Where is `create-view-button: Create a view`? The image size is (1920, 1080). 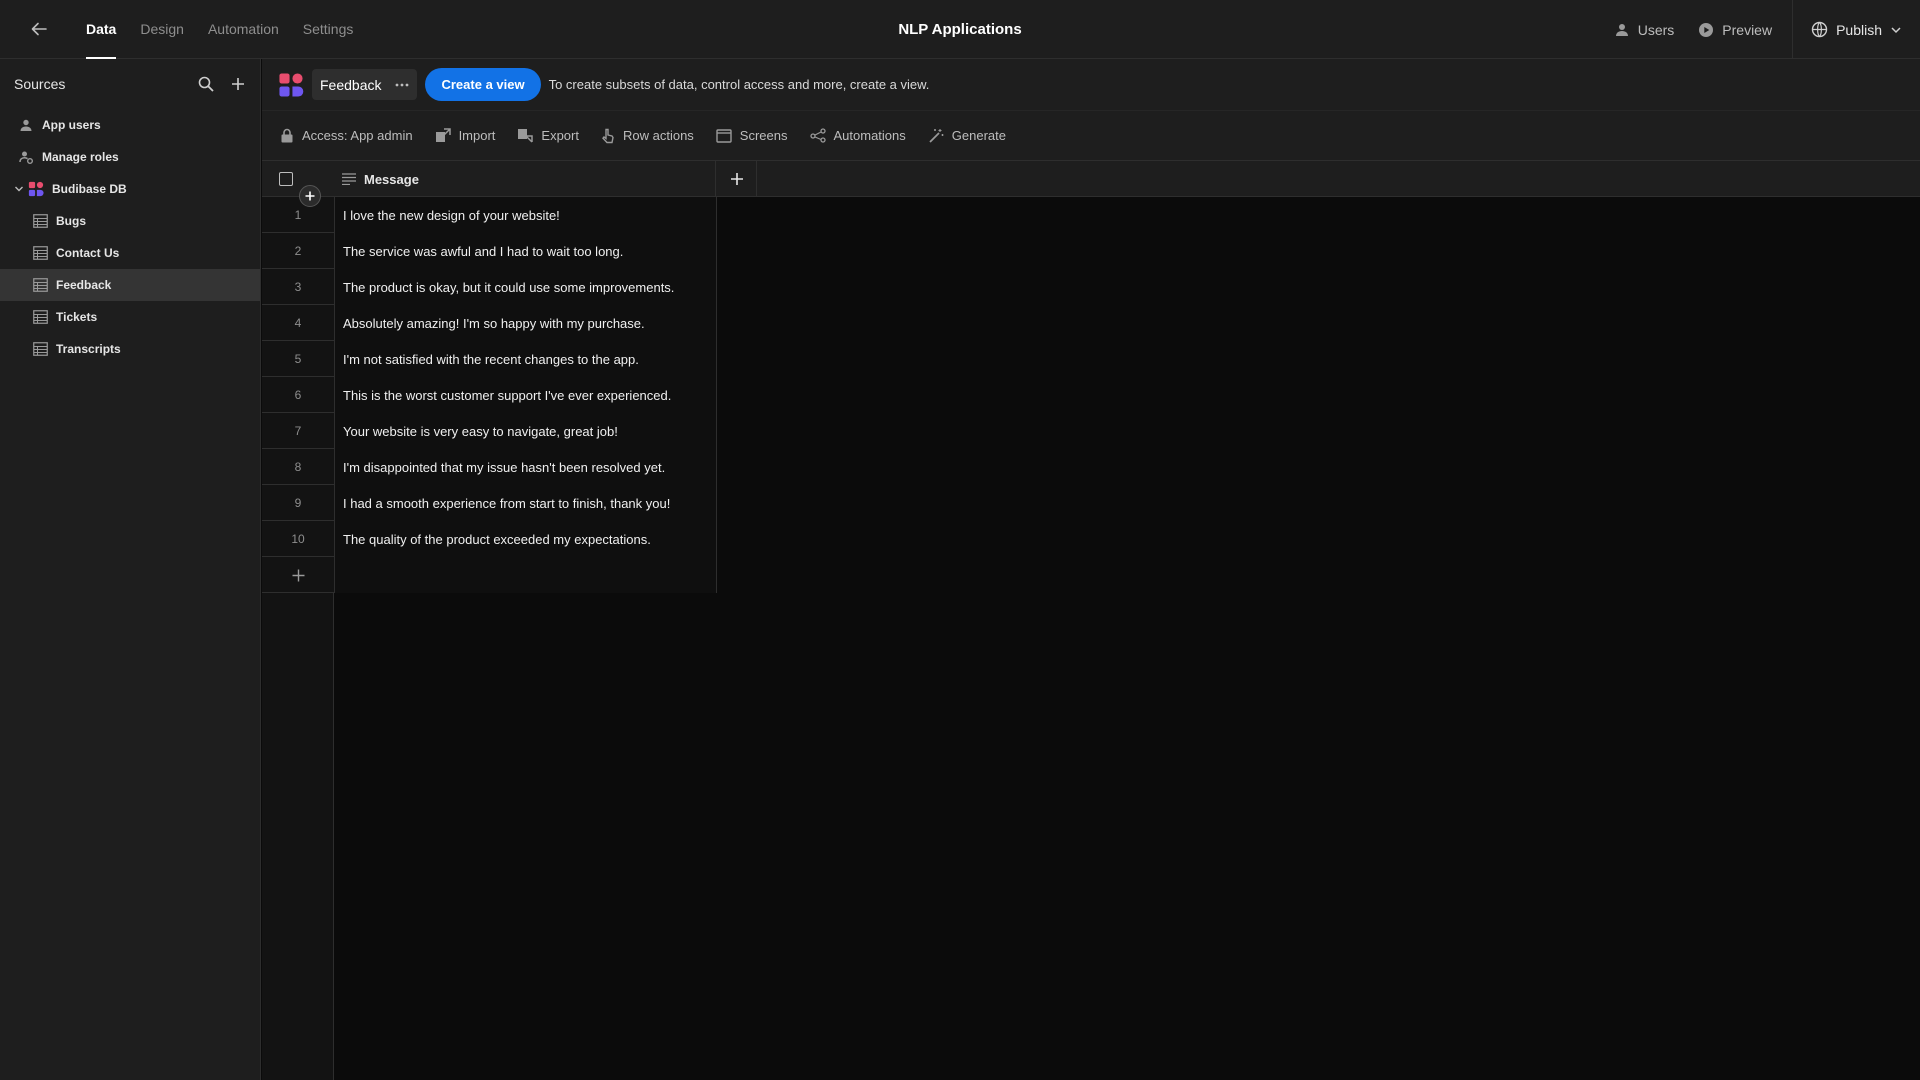
create-view-button: Create a view is located at coordinates (483, 84).